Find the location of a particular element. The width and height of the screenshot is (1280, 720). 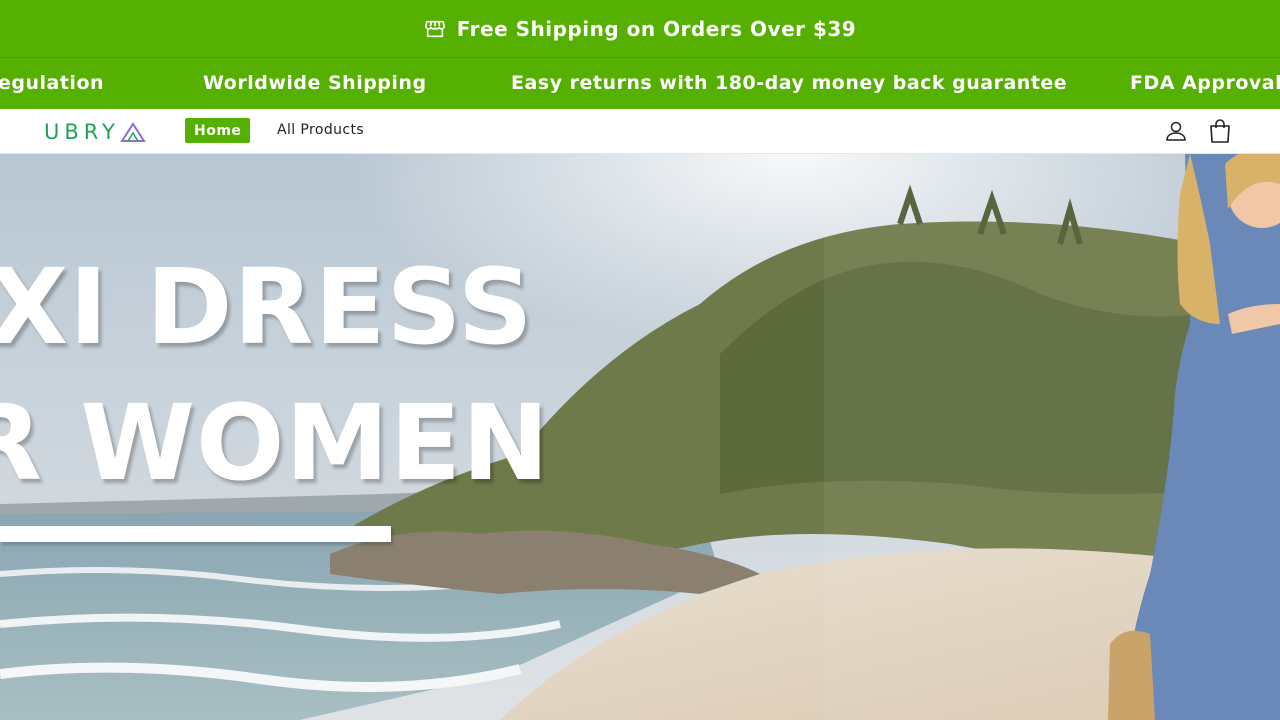

hero-headline-line1: XI DRESS is located at coordinates (267, 307).